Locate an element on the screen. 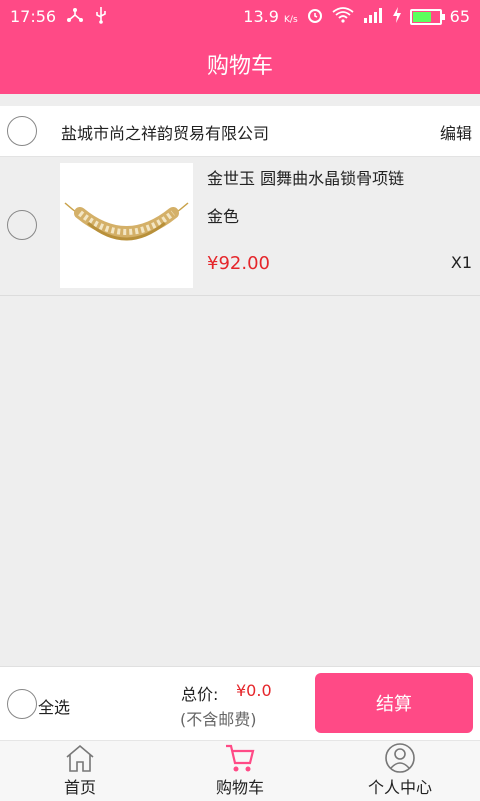 The image size is (480, 801). product-image is located at coordinates (126, 225).